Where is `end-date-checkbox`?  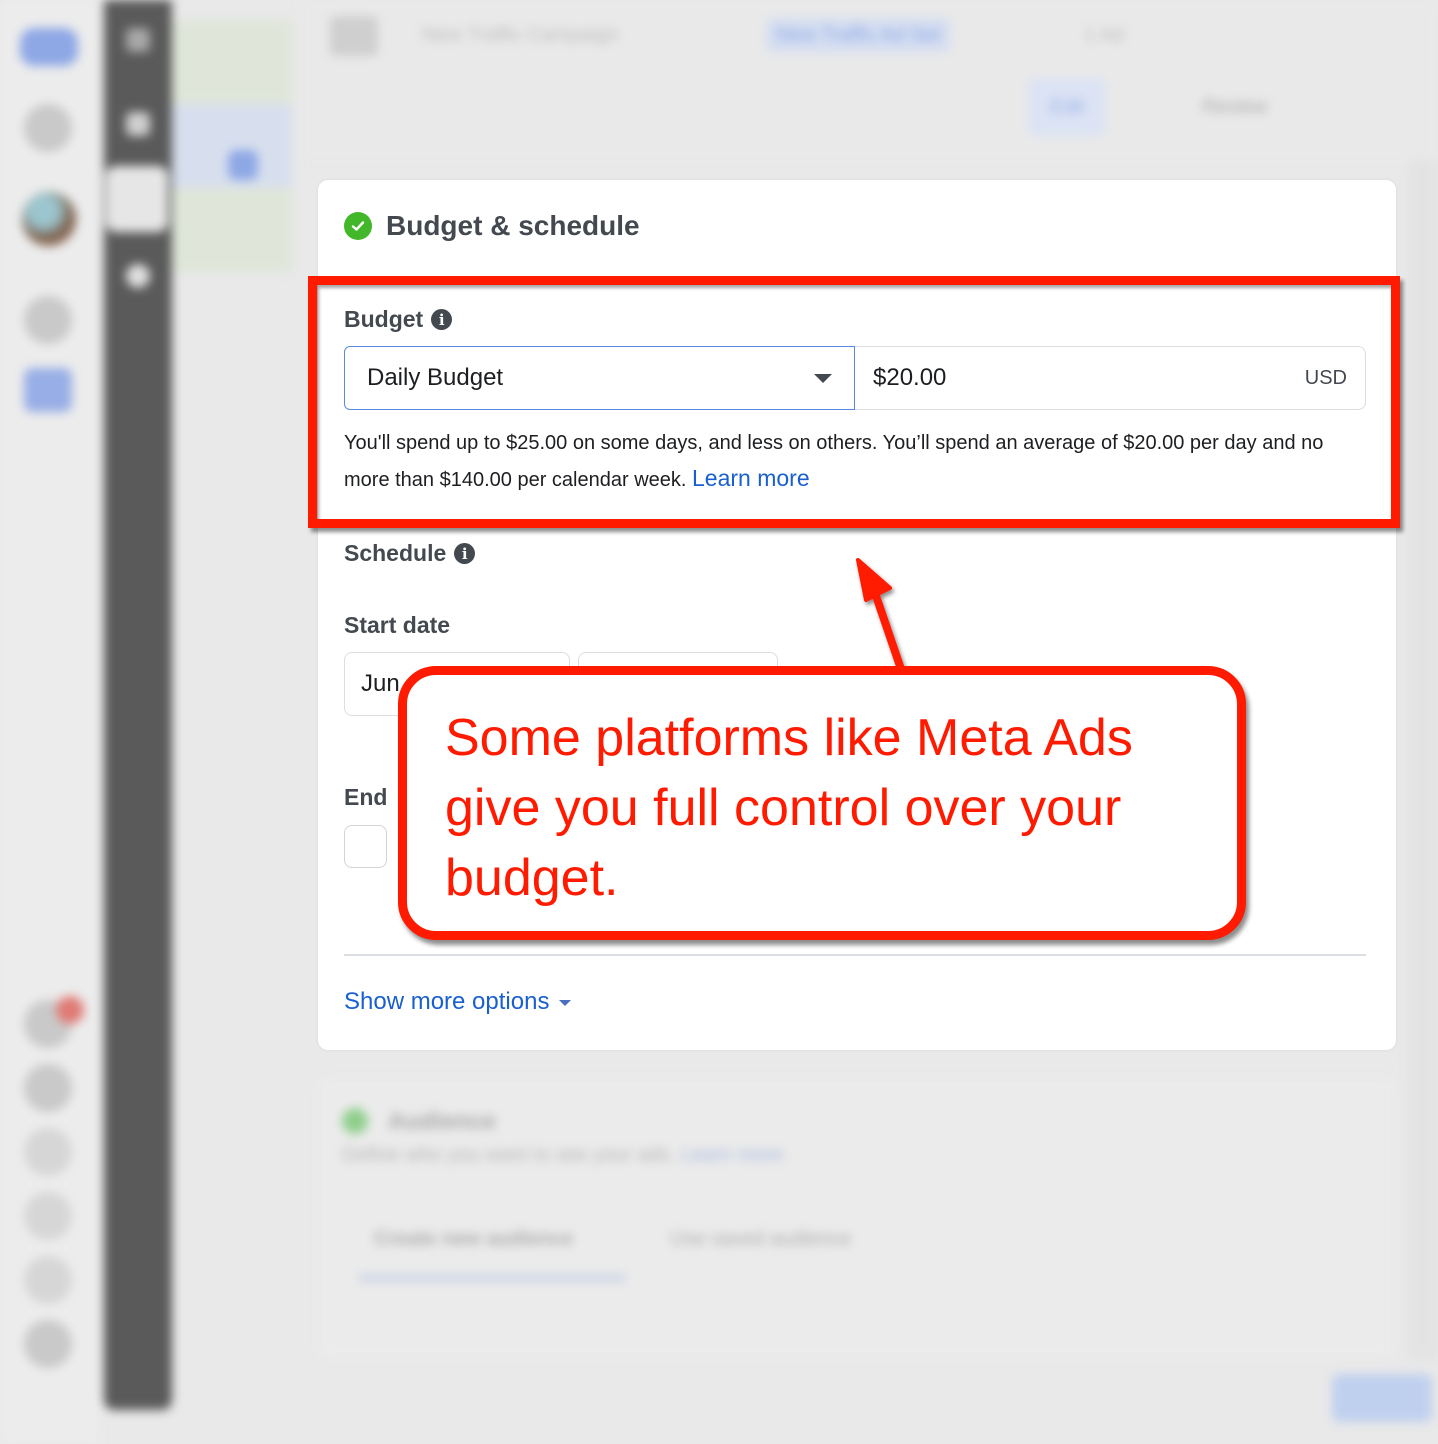
end-date-checkbox is located at coordinates (365, 846).